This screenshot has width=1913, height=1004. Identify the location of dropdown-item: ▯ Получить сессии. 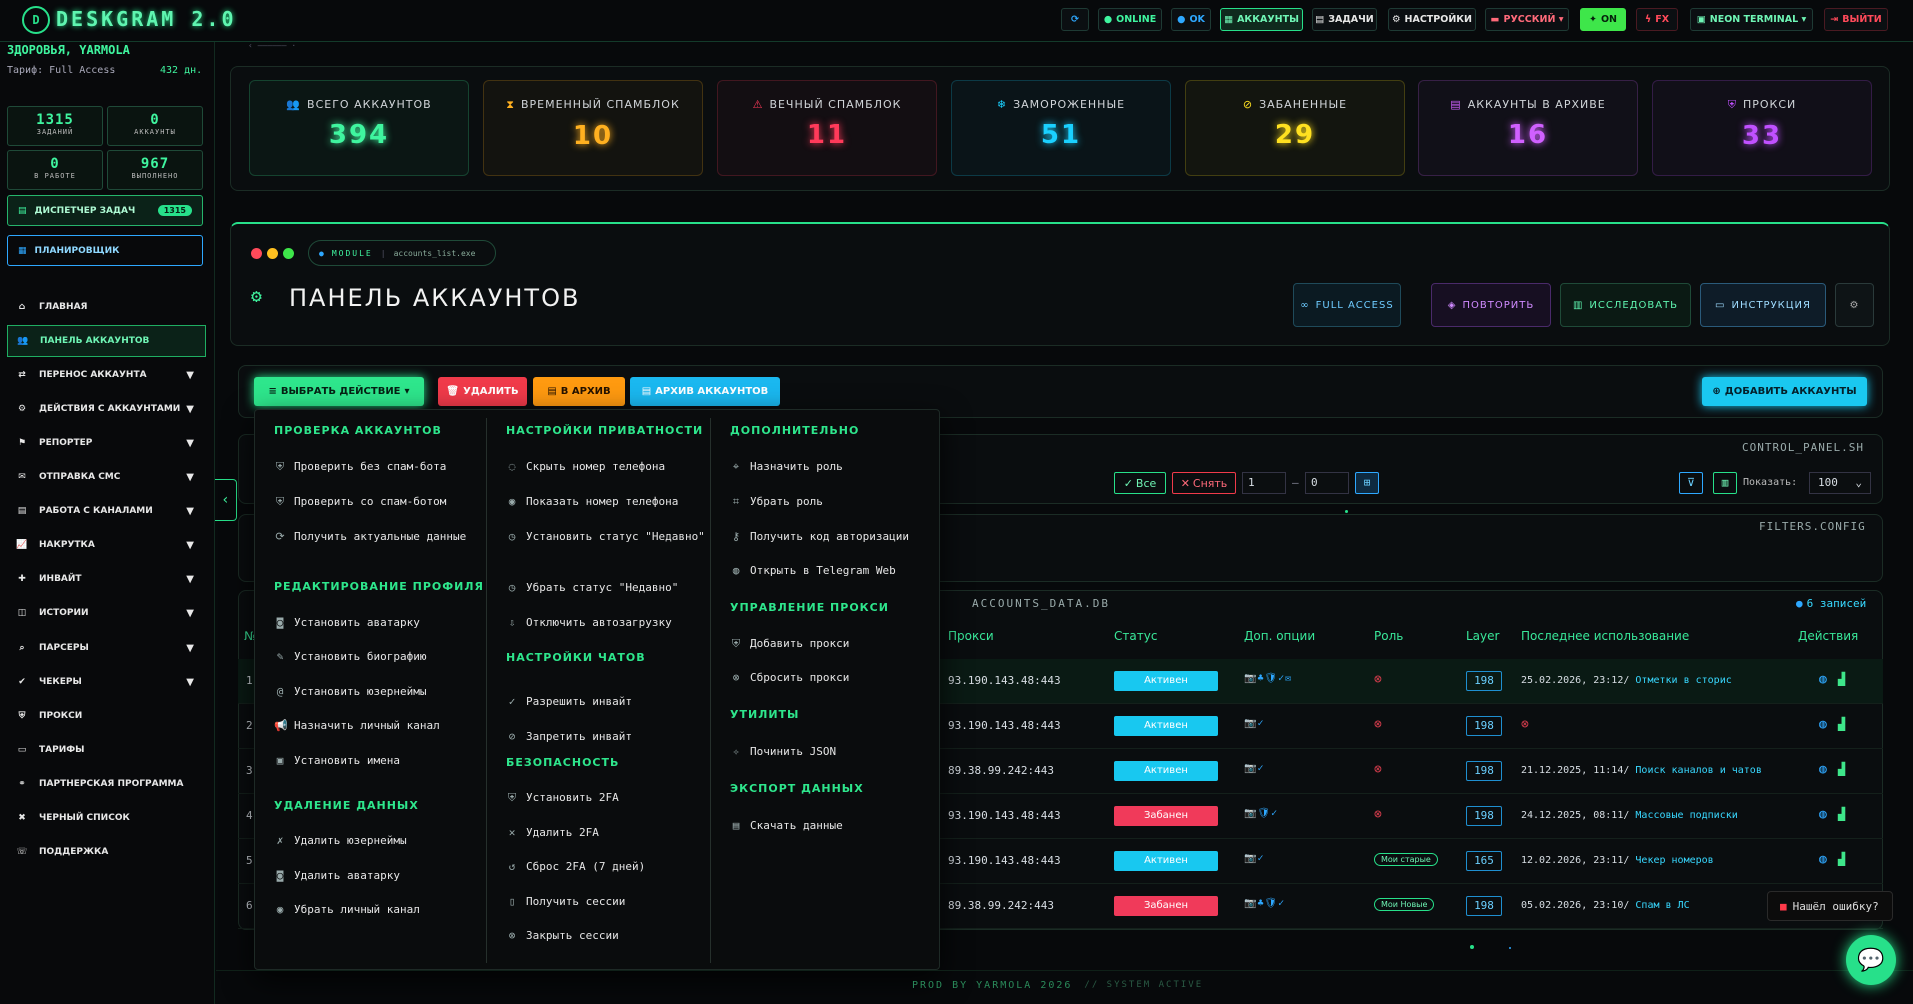
(606, 902).